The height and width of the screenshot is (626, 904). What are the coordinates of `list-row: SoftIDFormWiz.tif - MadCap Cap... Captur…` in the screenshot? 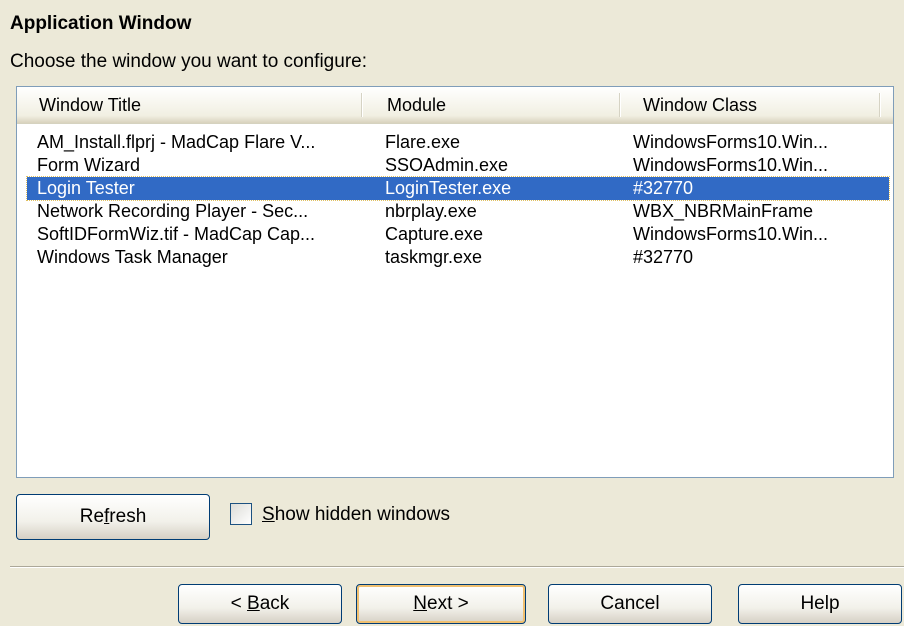 It's located at (458, 234).